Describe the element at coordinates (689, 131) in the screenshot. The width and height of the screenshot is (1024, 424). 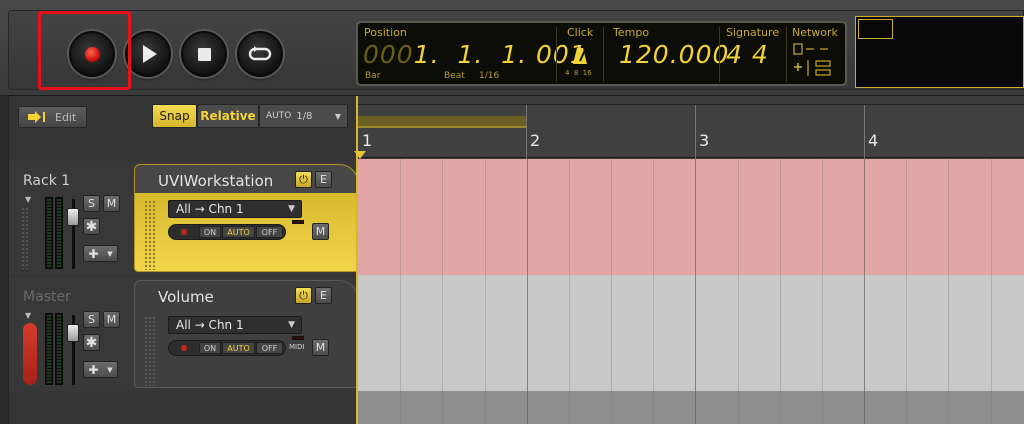
I see `bar-ruler: 1 2 3 4` at that location.